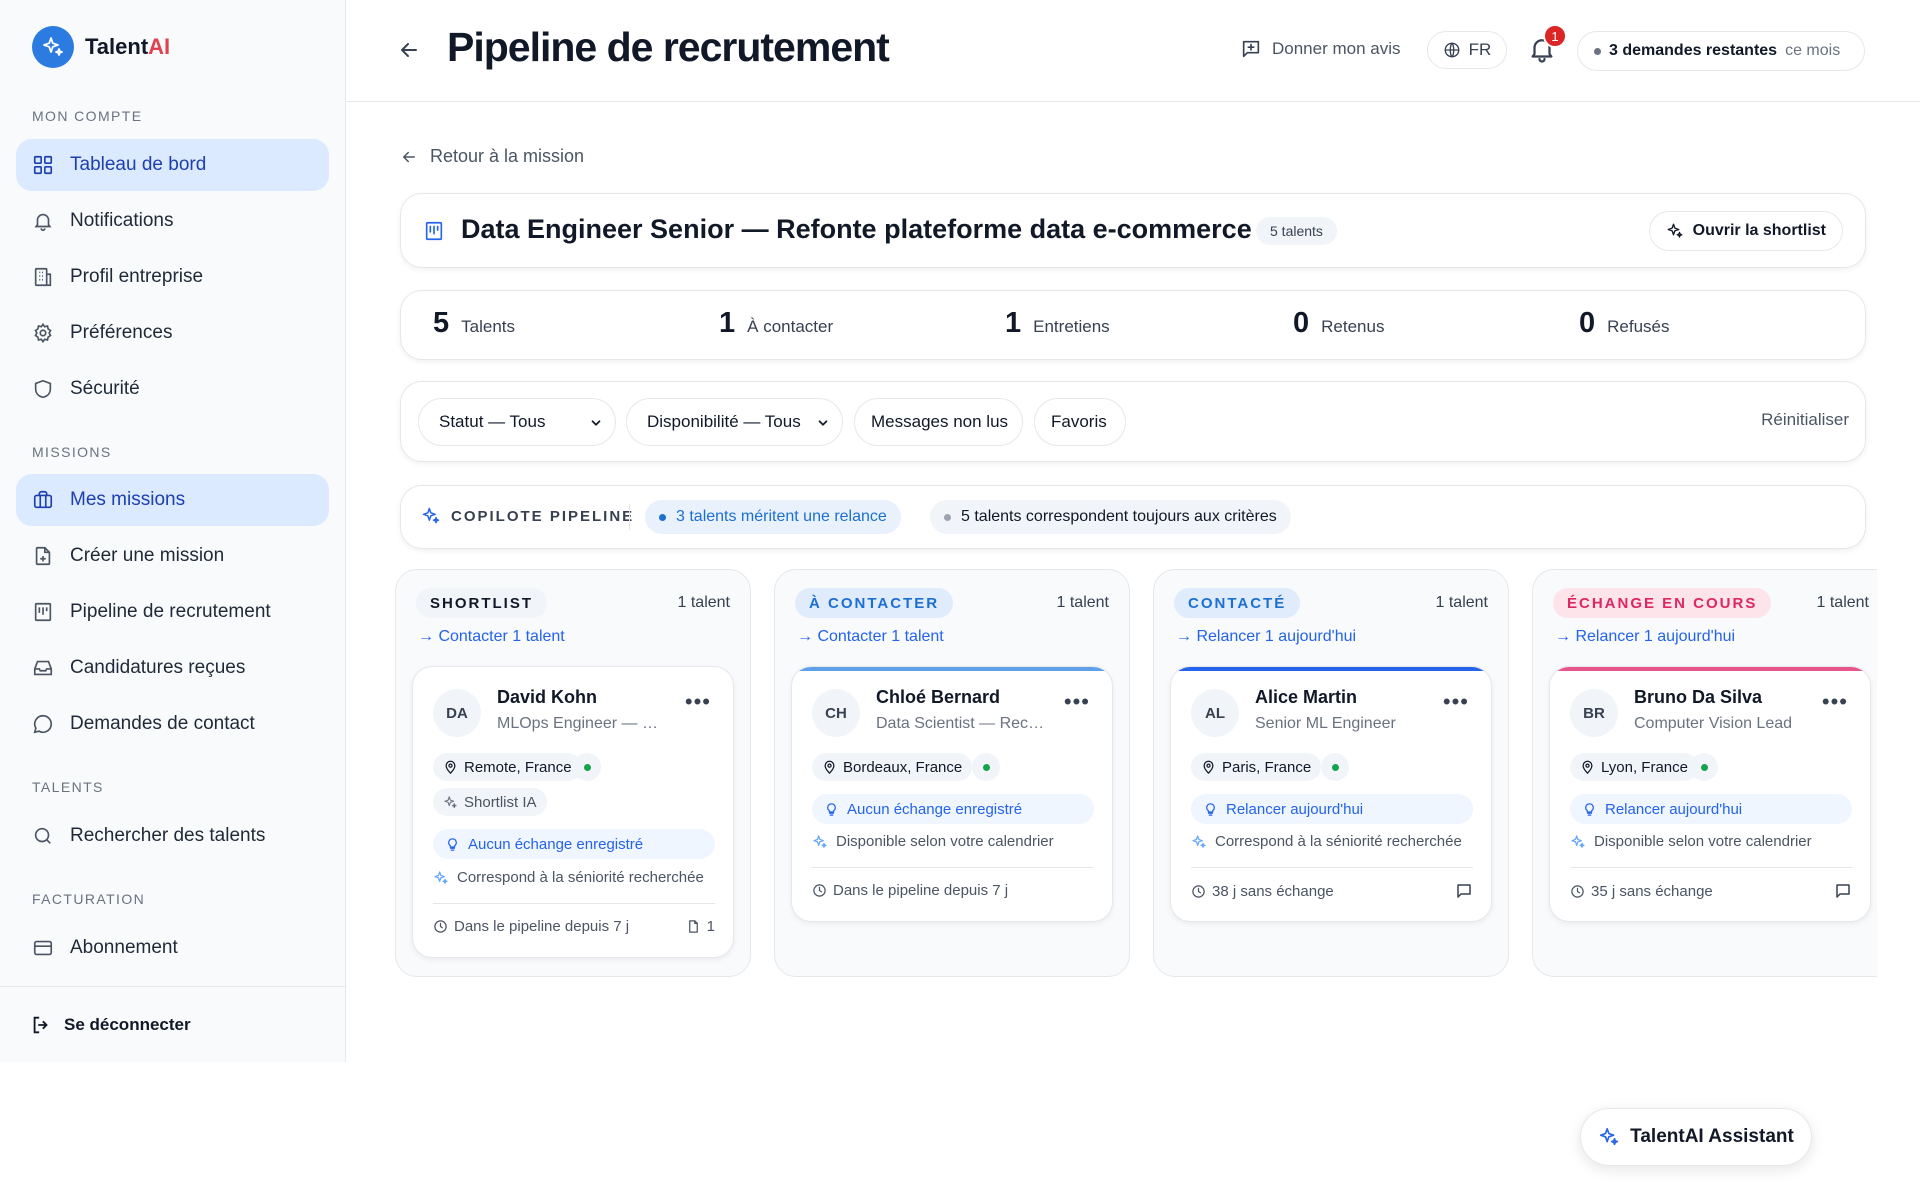 The width and height of the screenshot is (1920, 1200). I want to click on sidebar-item-my-missions: Mes missions, so click(172, 500).